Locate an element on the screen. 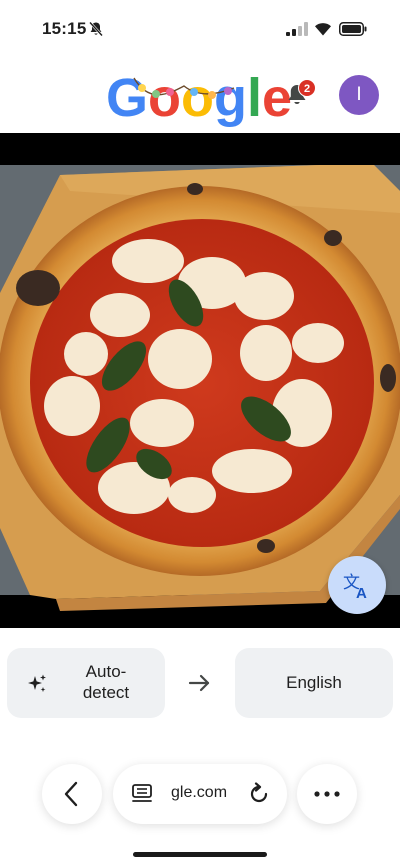 This screenshot has height=866, width=400. avatar: I is located at coordinates (359, 95).